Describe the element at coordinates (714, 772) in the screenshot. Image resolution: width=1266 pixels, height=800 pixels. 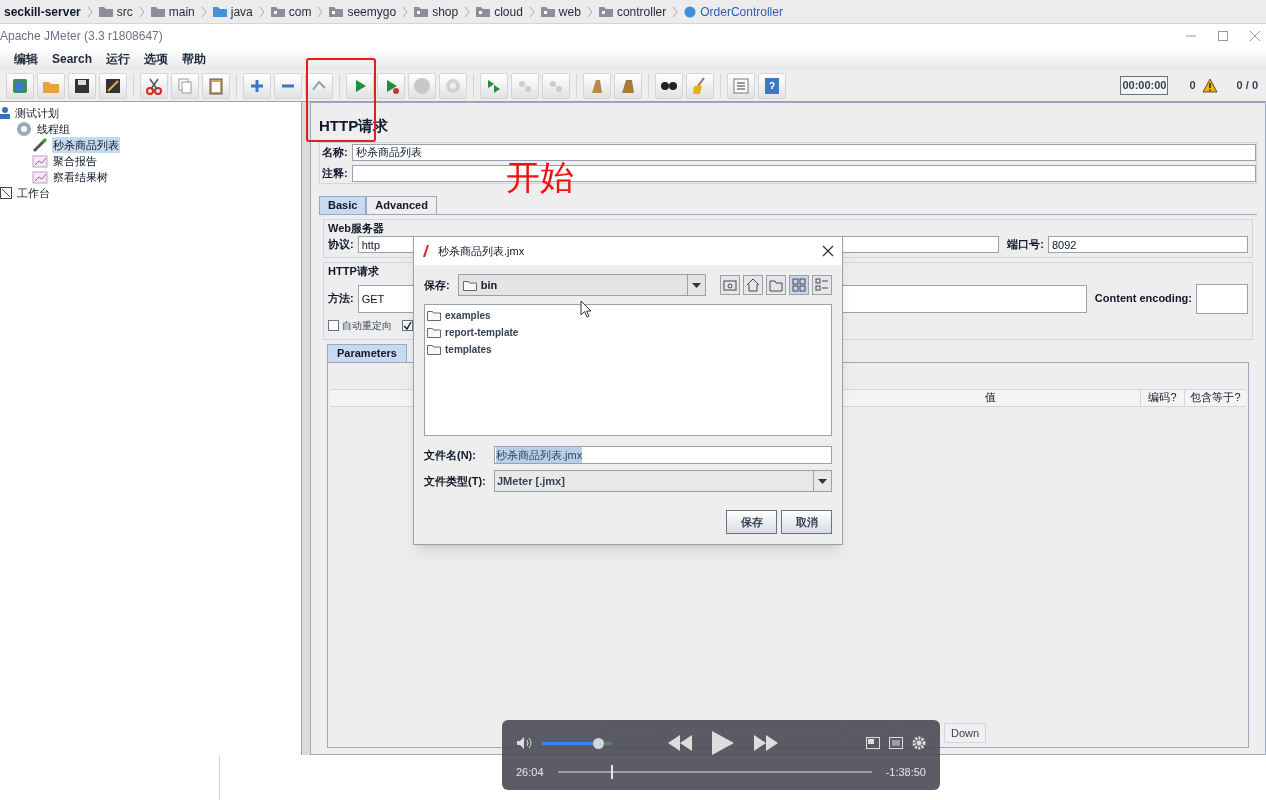
I see `progress-track` at that location.